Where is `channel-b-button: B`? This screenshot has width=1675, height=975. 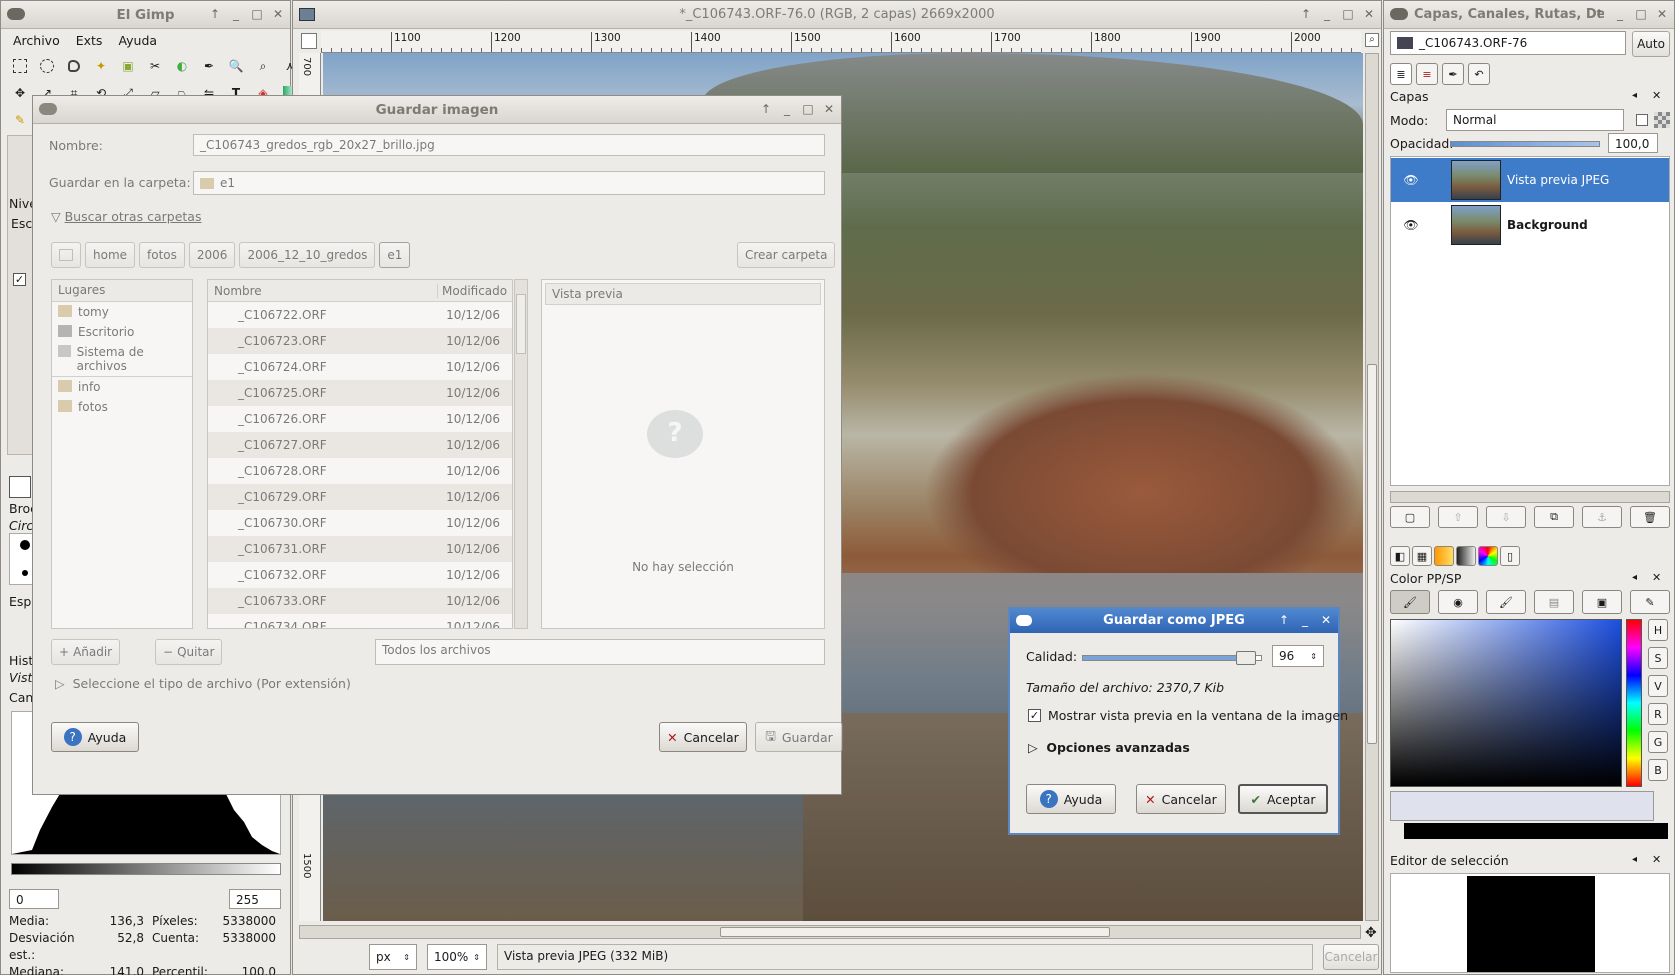
channel-b-button: B is located at coordinates (1658, 770).